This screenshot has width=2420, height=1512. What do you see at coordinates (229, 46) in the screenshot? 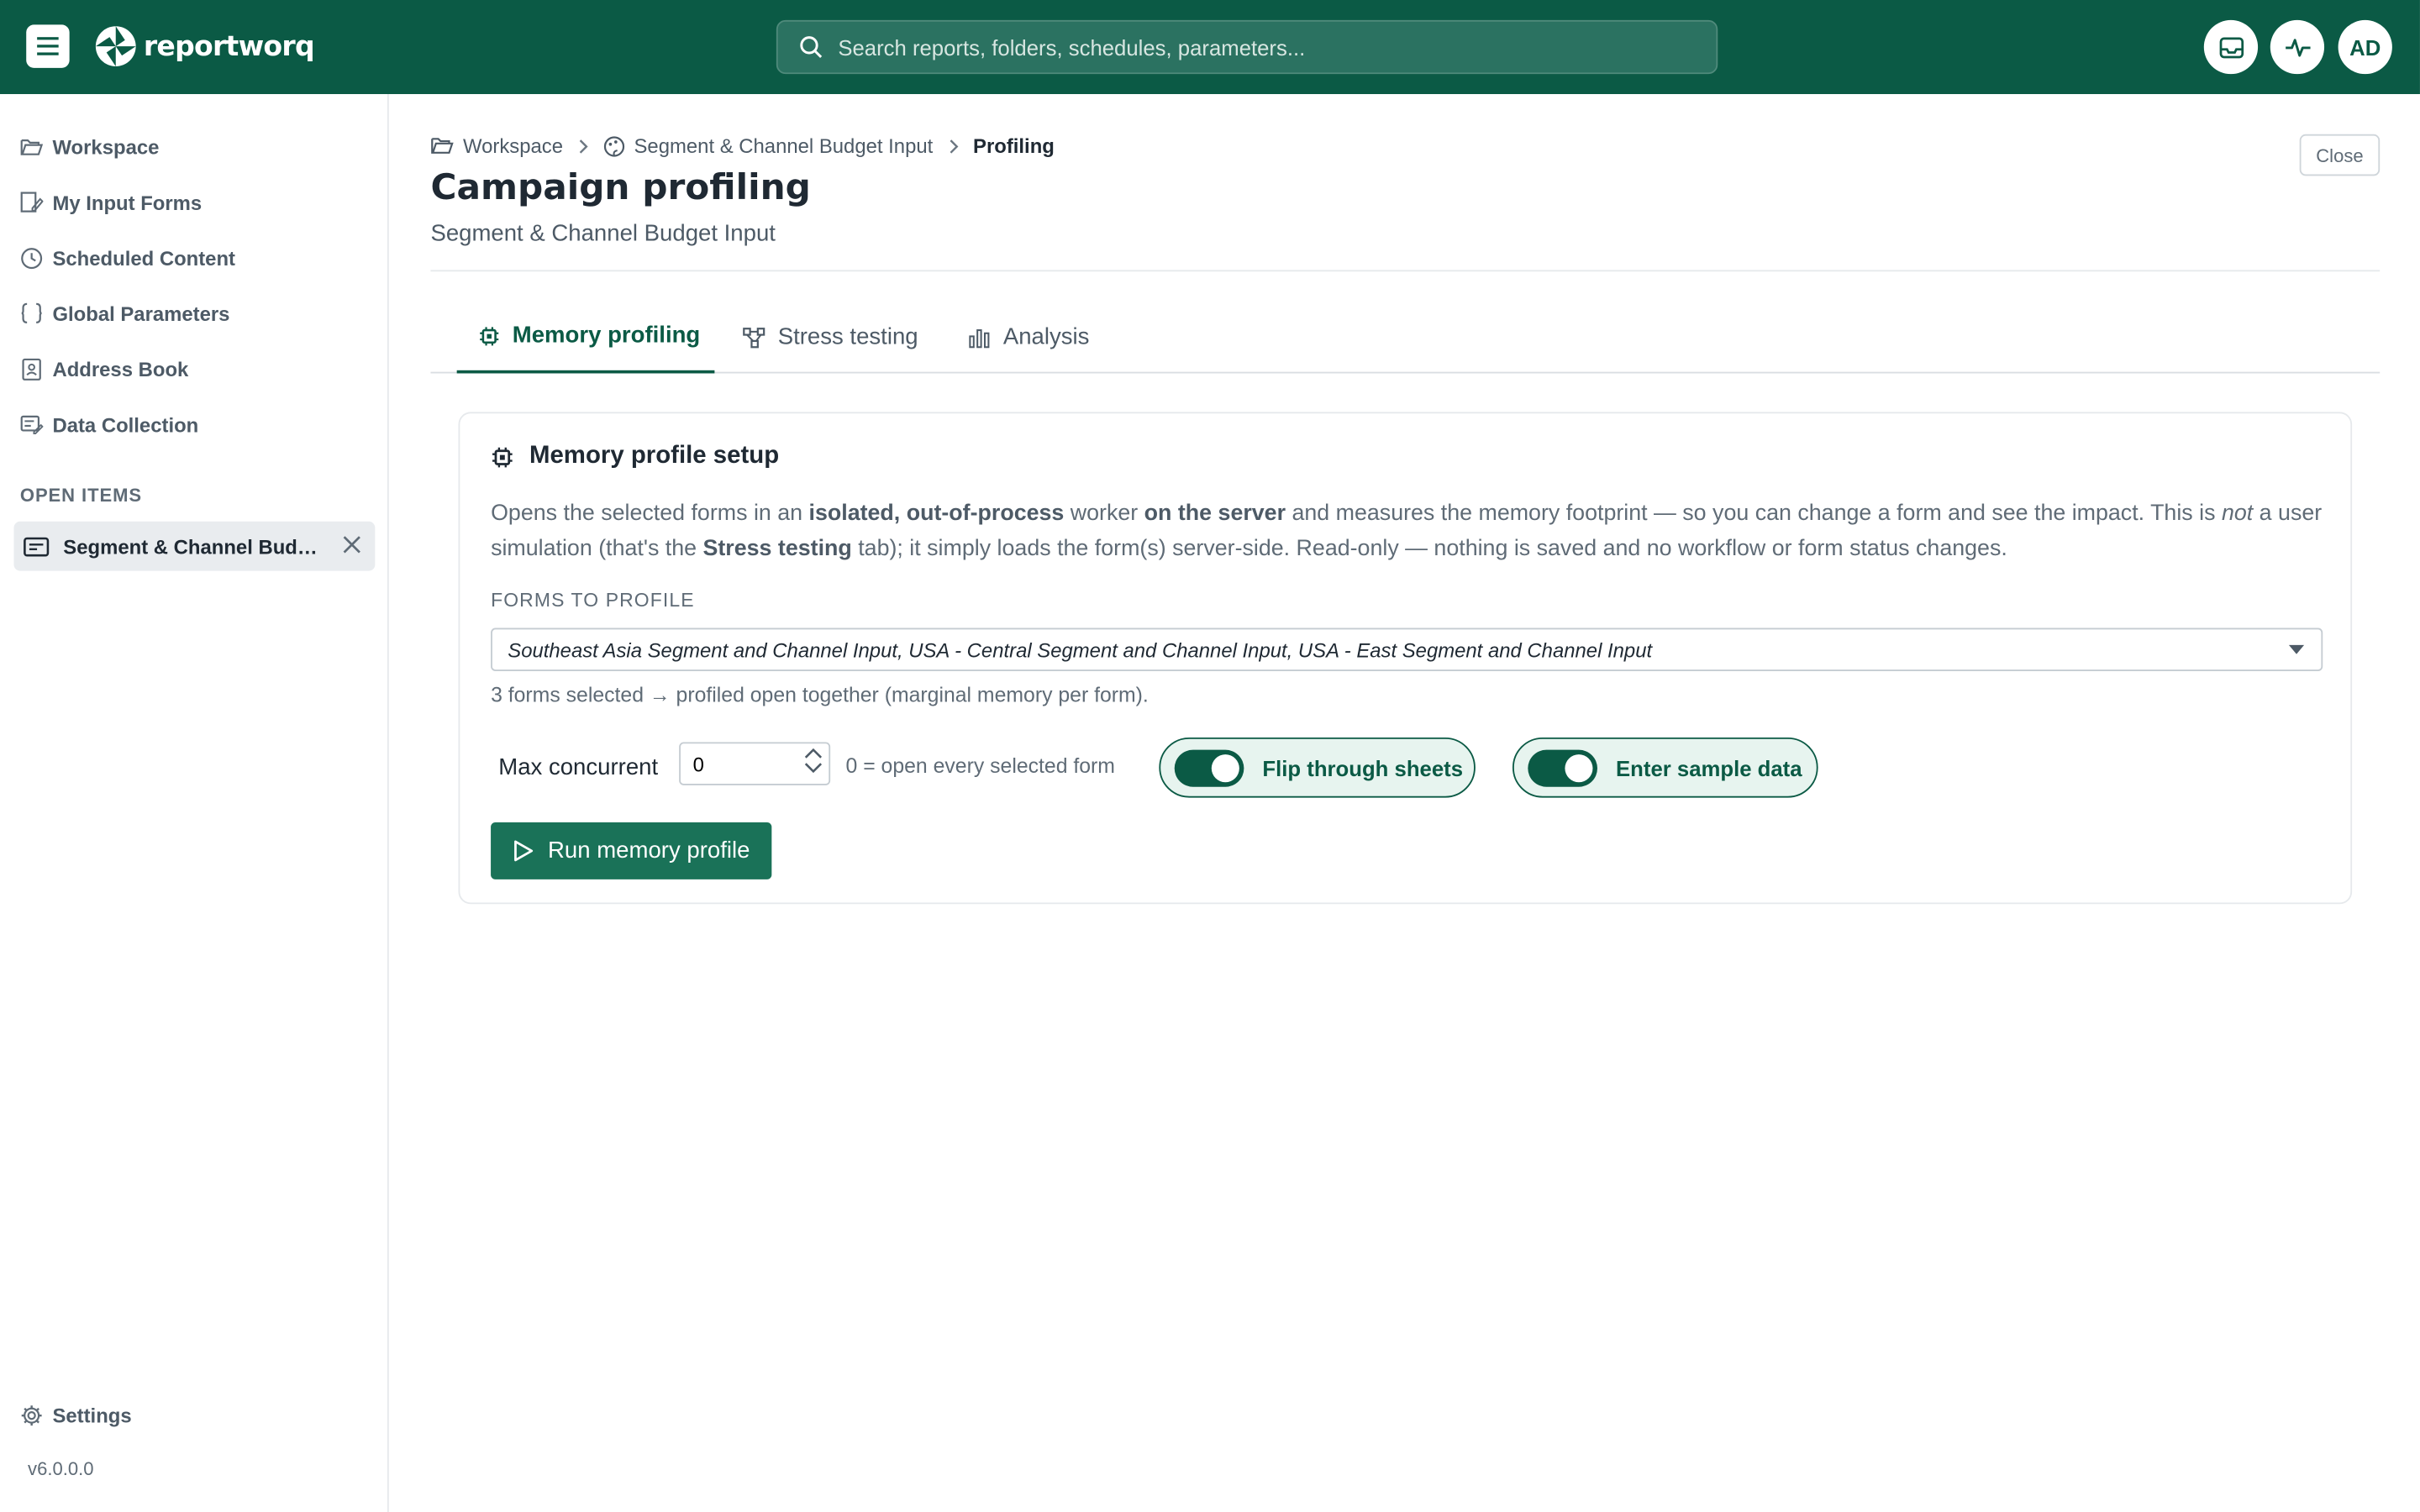
I see `brand-name: reportworq` at bounding box center [229, 46].